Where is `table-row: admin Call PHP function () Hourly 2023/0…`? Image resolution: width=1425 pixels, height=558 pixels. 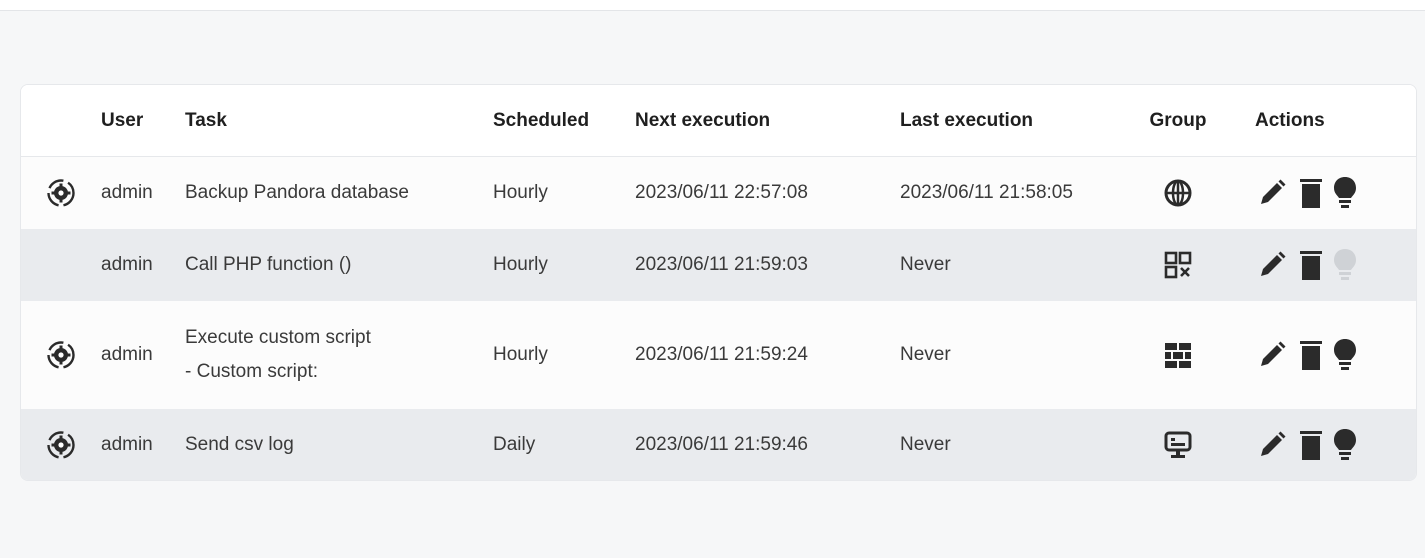 table-row: admin Call PHP function () Hourly 2023/0… is located at coordinates (718, 265).